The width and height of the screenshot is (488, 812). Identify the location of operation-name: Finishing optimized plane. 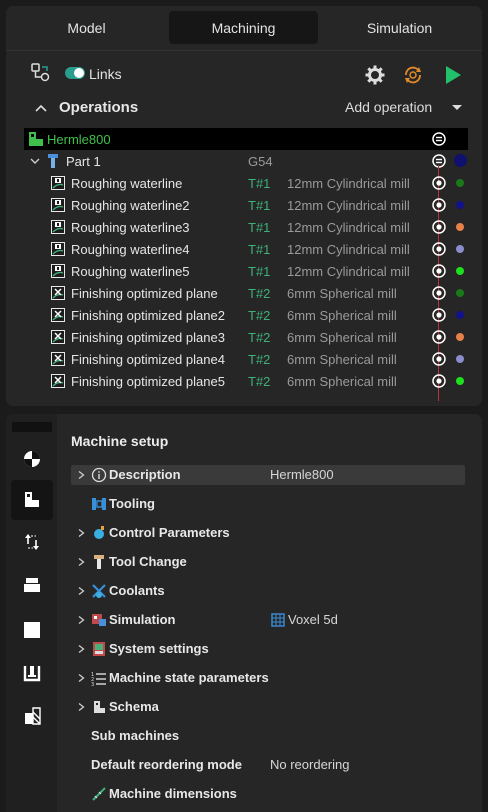
(144, 293).